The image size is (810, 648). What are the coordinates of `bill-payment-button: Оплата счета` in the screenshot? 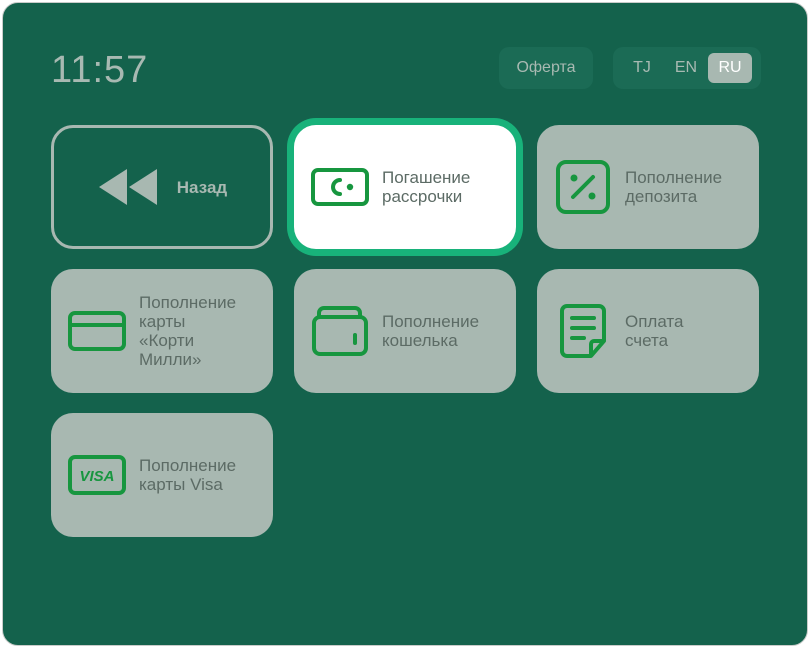 It's located at (648, 331).